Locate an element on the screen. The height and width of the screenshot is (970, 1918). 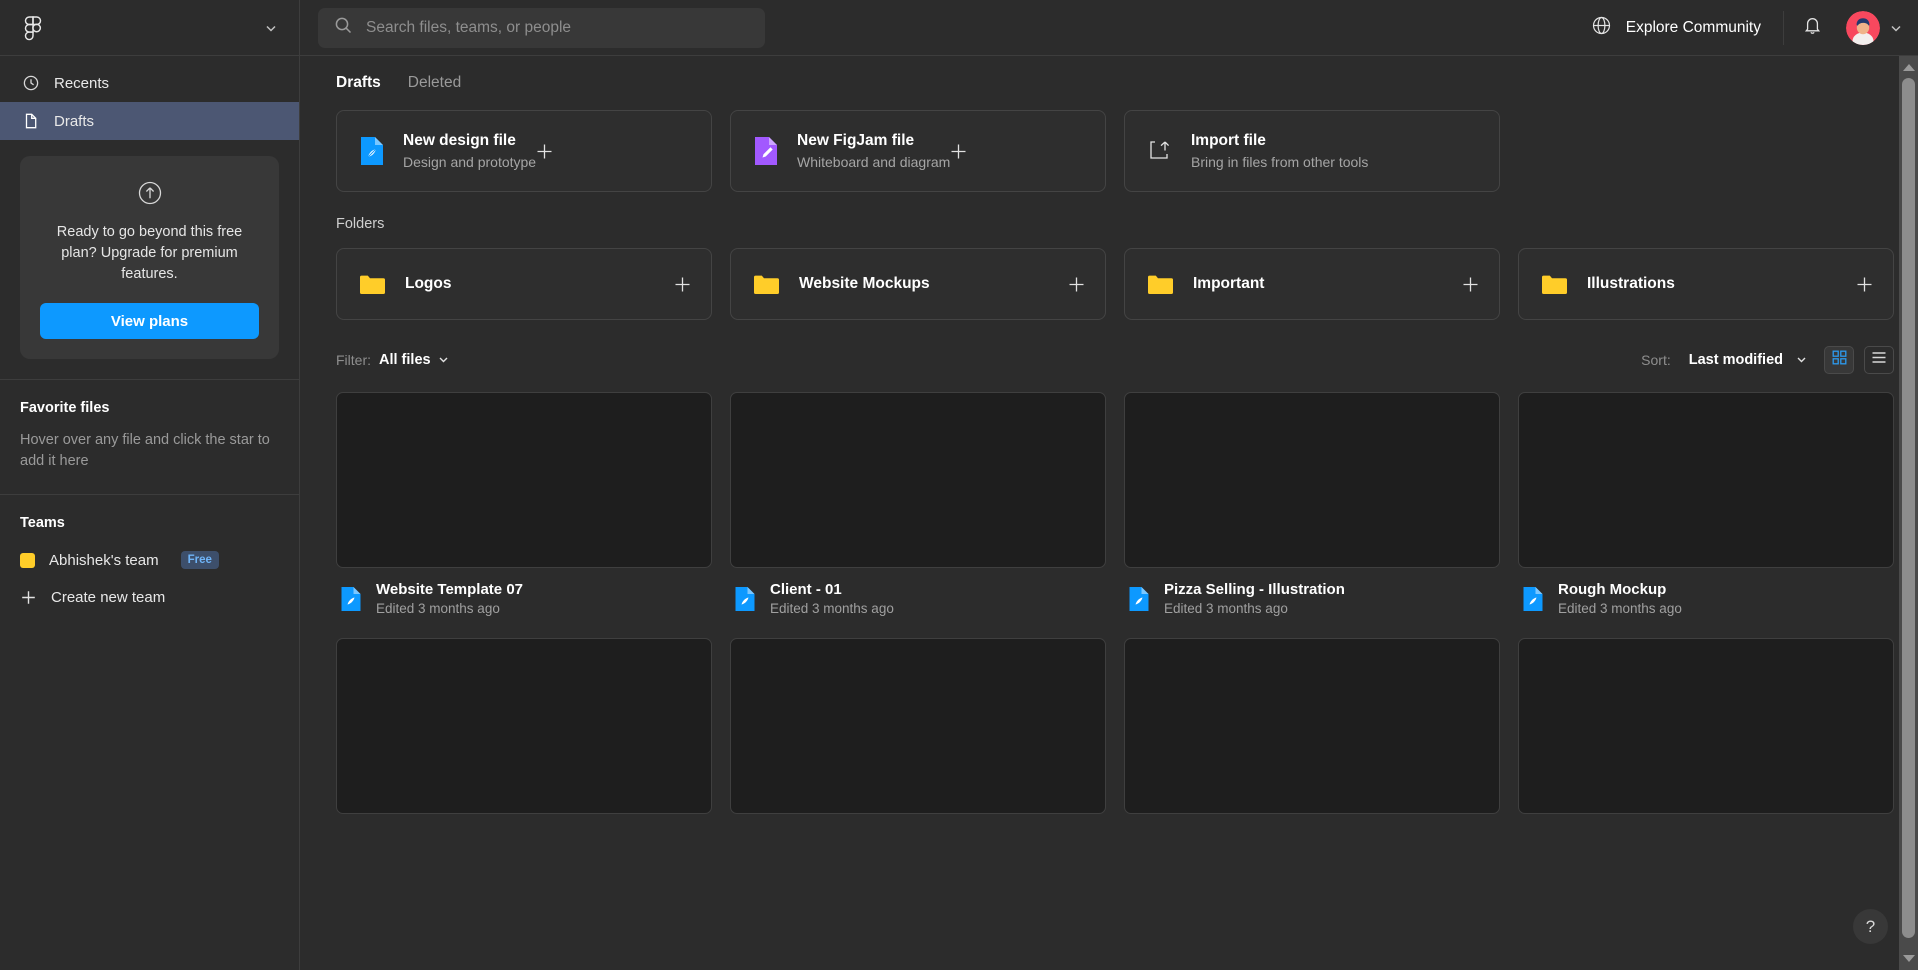
filter-chevron-down-icon is located at coordinates (440, 360).